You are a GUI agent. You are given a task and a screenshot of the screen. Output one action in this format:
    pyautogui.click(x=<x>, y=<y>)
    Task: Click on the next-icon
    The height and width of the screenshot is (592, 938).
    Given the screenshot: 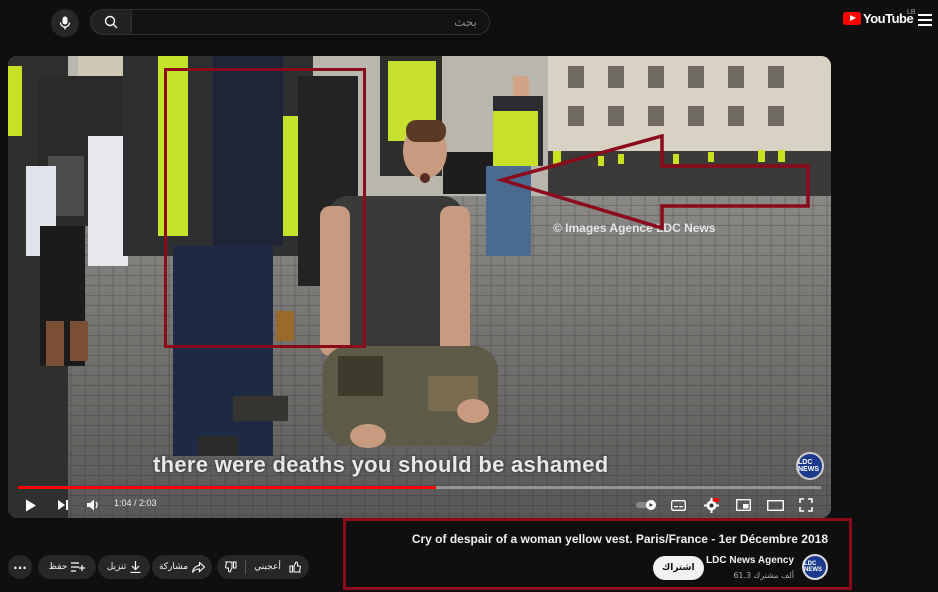 What is the action you would take?
    pyautogui.click(x=63, y=505)
    